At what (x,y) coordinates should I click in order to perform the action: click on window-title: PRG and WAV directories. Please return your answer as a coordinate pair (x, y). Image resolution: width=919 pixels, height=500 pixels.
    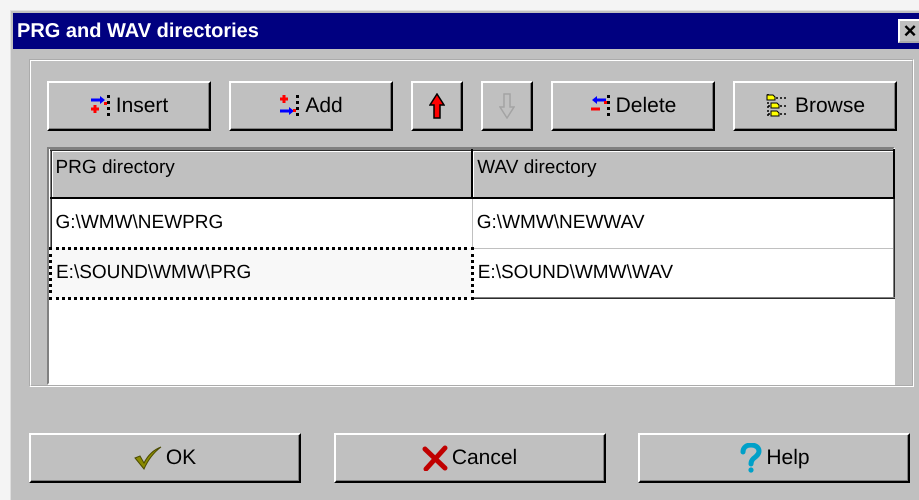
    Looking at the image, I should click on (138, 31).